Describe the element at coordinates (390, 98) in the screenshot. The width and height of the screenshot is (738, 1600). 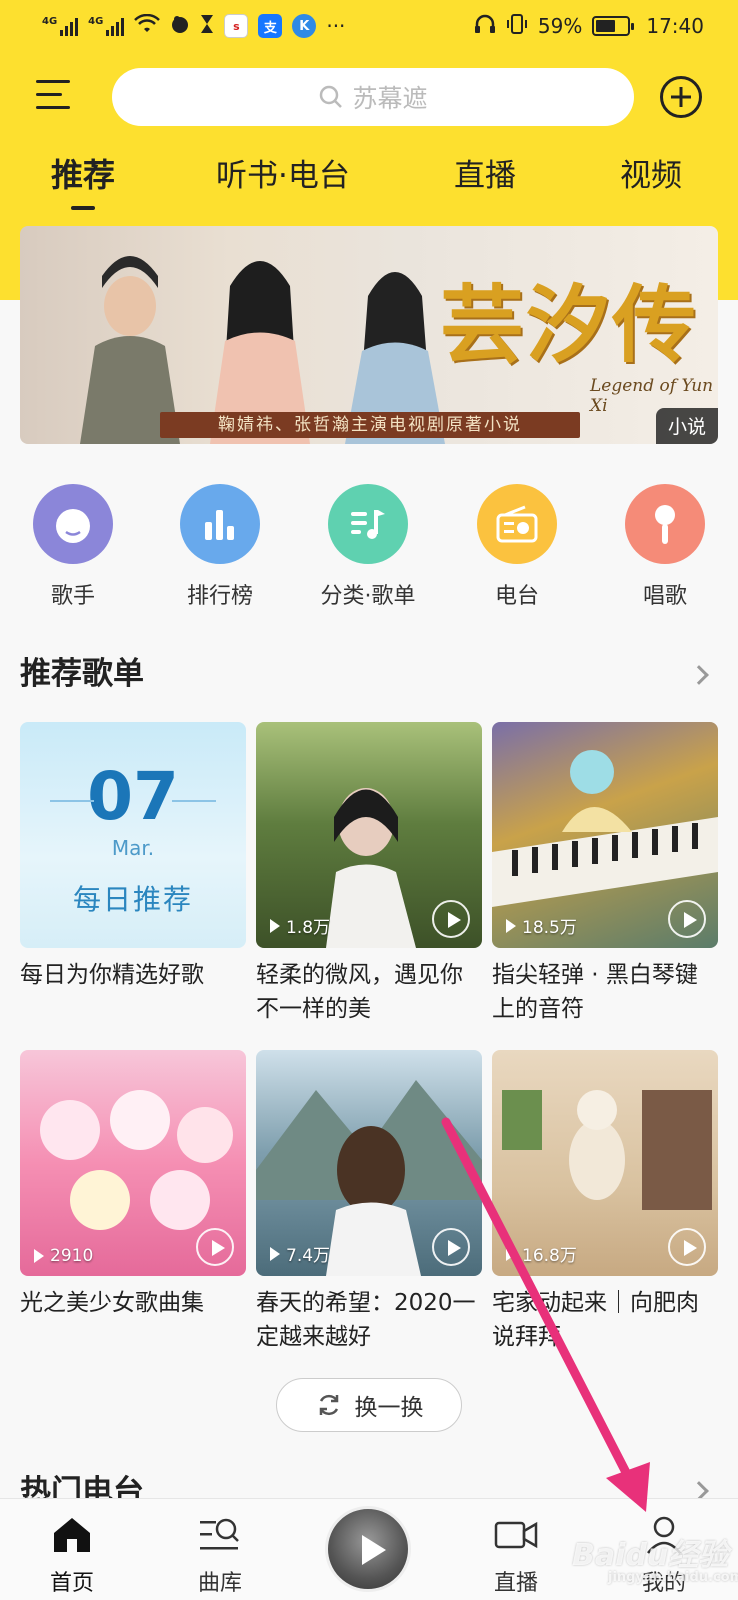
I see `search-placeholder: 苏幕遮` at that location.